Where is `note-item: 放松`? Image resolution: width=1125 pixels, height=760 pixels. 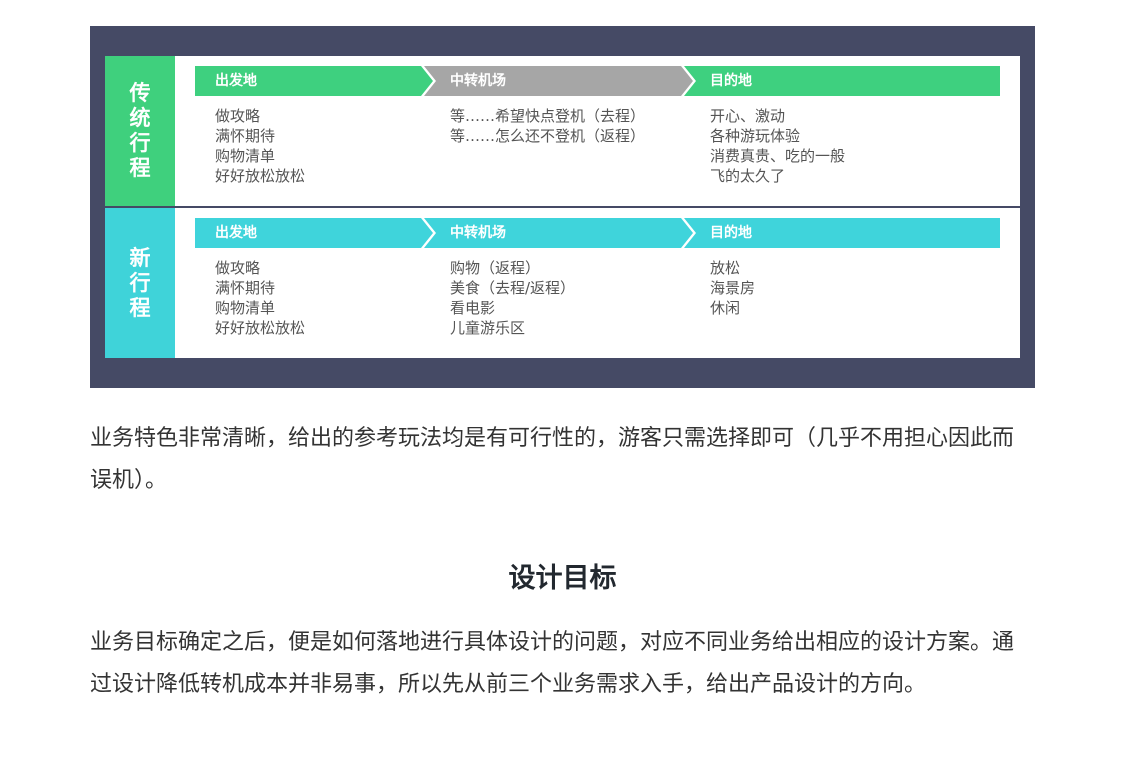 note-item: 放松 is located at coordinates (725, 268).